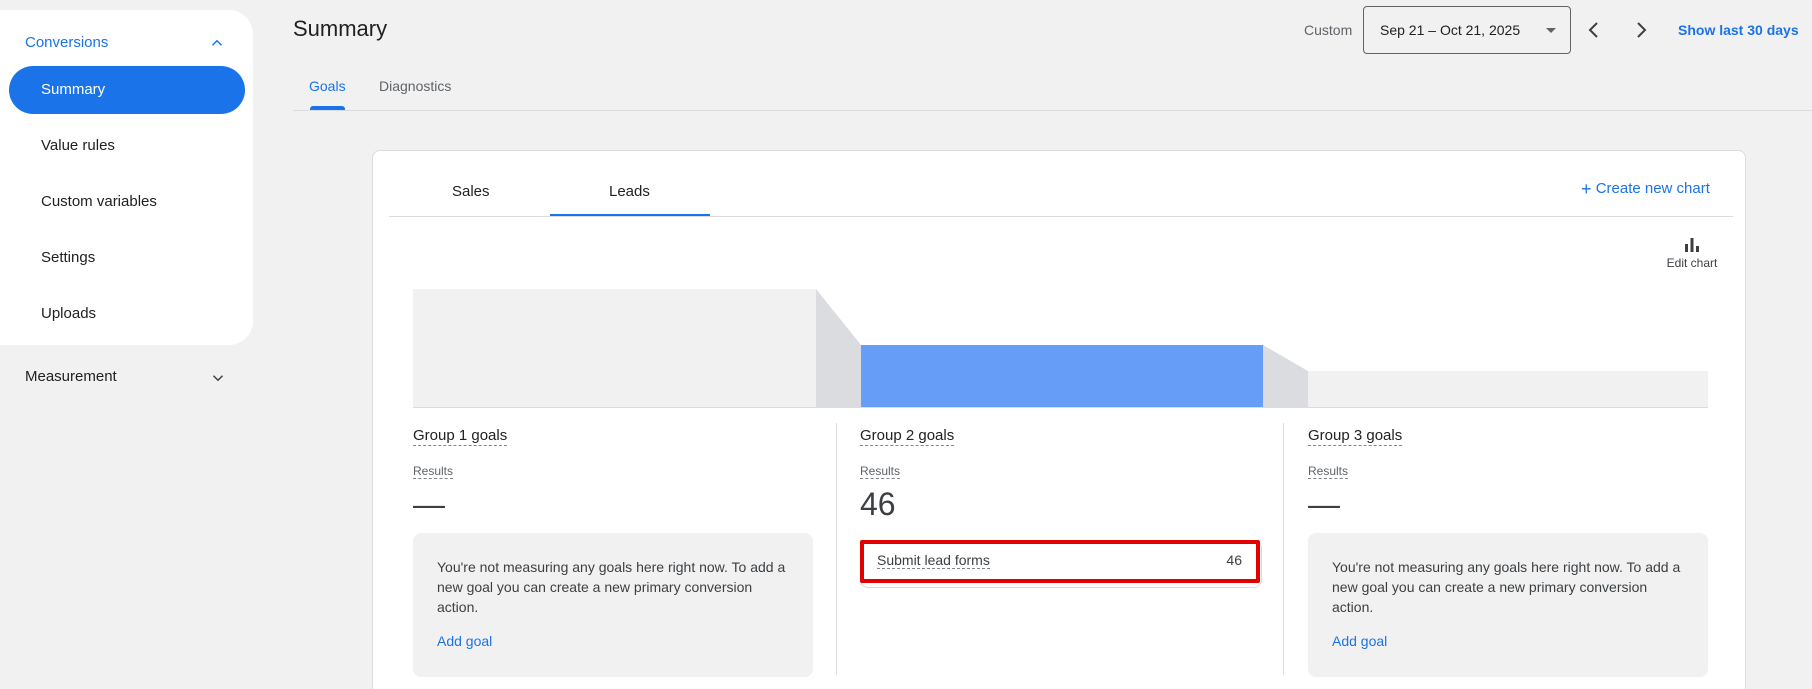 The image size is (1812, 689). I want to click on group-2-title: Group 2 goals, so click(907, 436).